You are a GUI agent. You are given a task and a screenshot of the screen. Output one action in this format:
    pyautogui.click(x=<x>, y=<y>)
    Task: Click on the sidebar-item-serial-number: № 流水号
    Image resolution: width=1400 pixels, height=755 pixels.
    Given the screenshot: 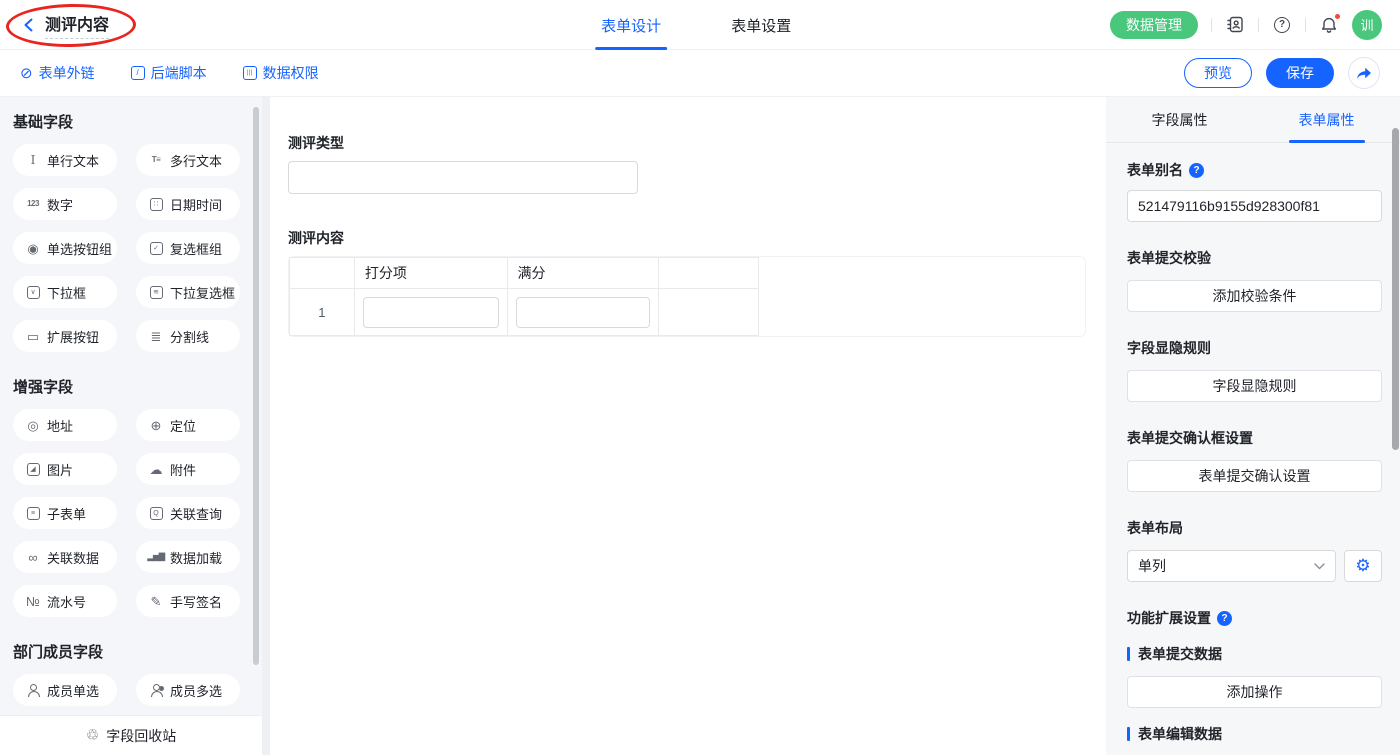 What is the action you would take?
    pyautogui.click(x=65, y=601)
    